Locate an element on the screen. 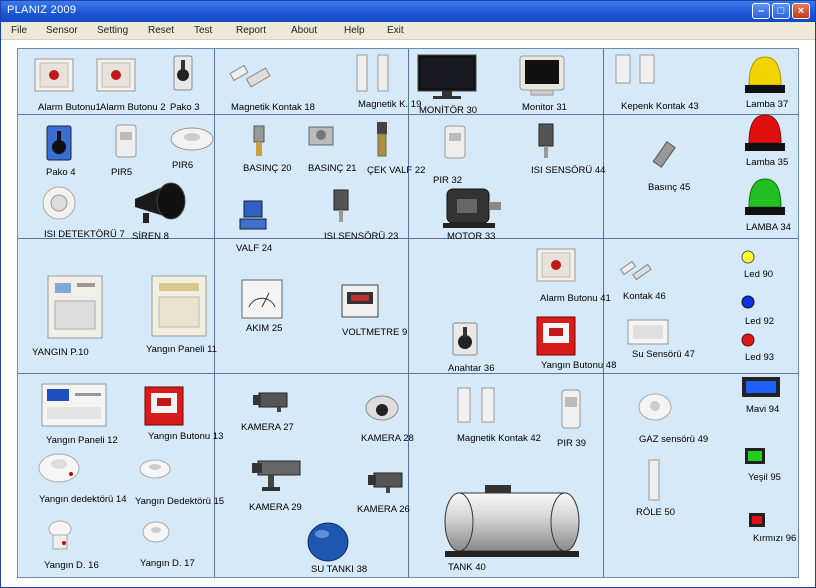 The image size is (816, 588). ceiling-pir-icon is located at coordinates (192, 139).